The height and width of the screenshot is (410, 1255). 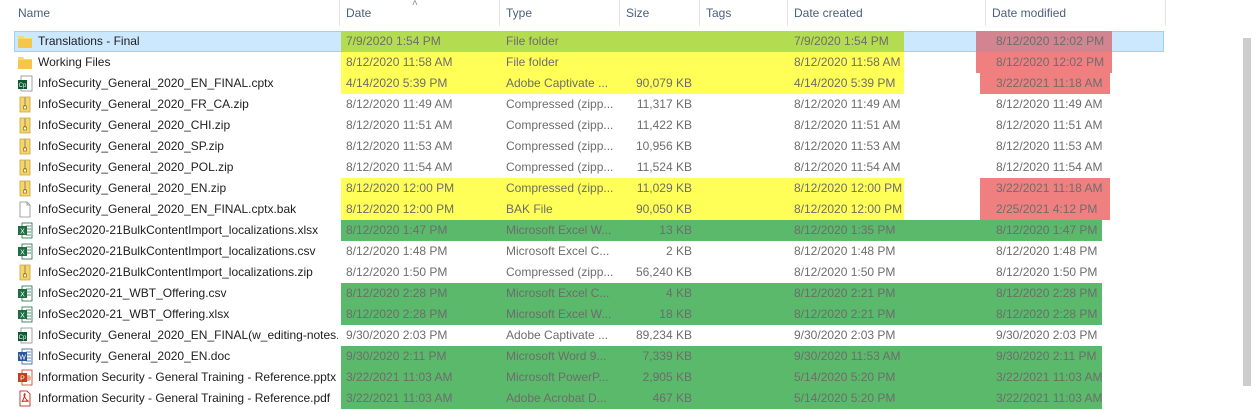 I want to click on column-header-date: Date, so click(x=419, y=13).